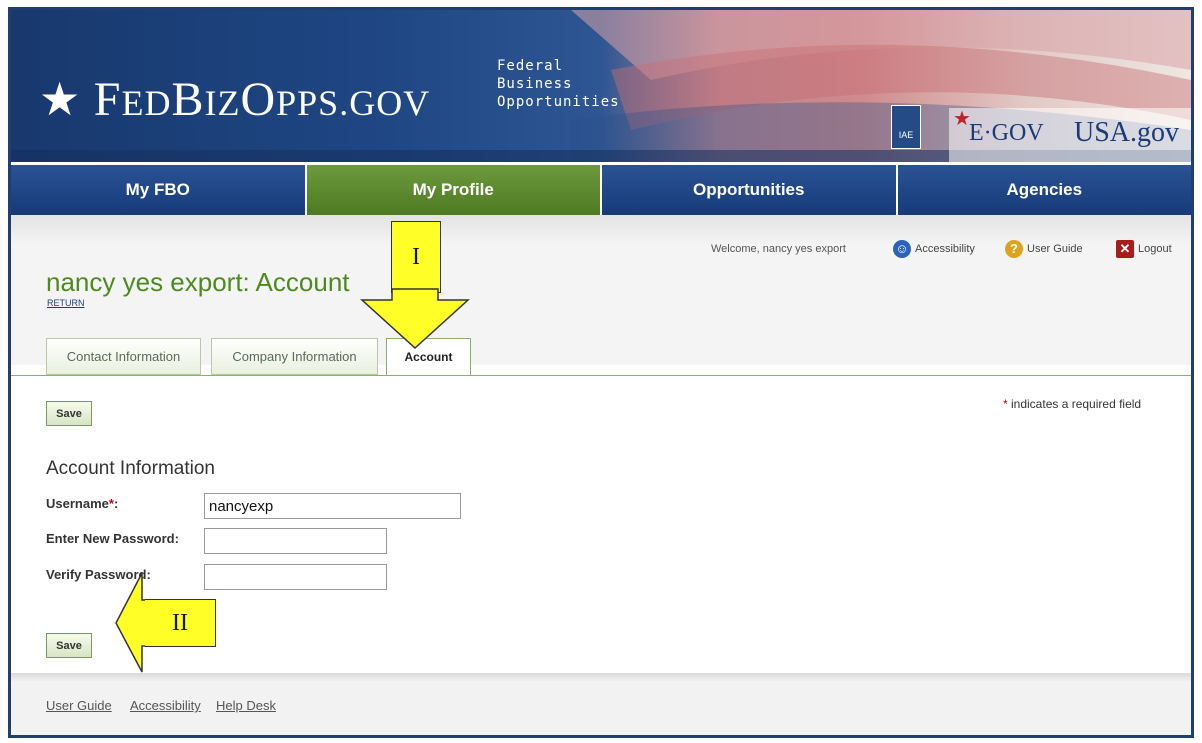 The height and width of the screenshot is (743, 1202). I want to click on save-button-bottom: Save, so click(69, 645).